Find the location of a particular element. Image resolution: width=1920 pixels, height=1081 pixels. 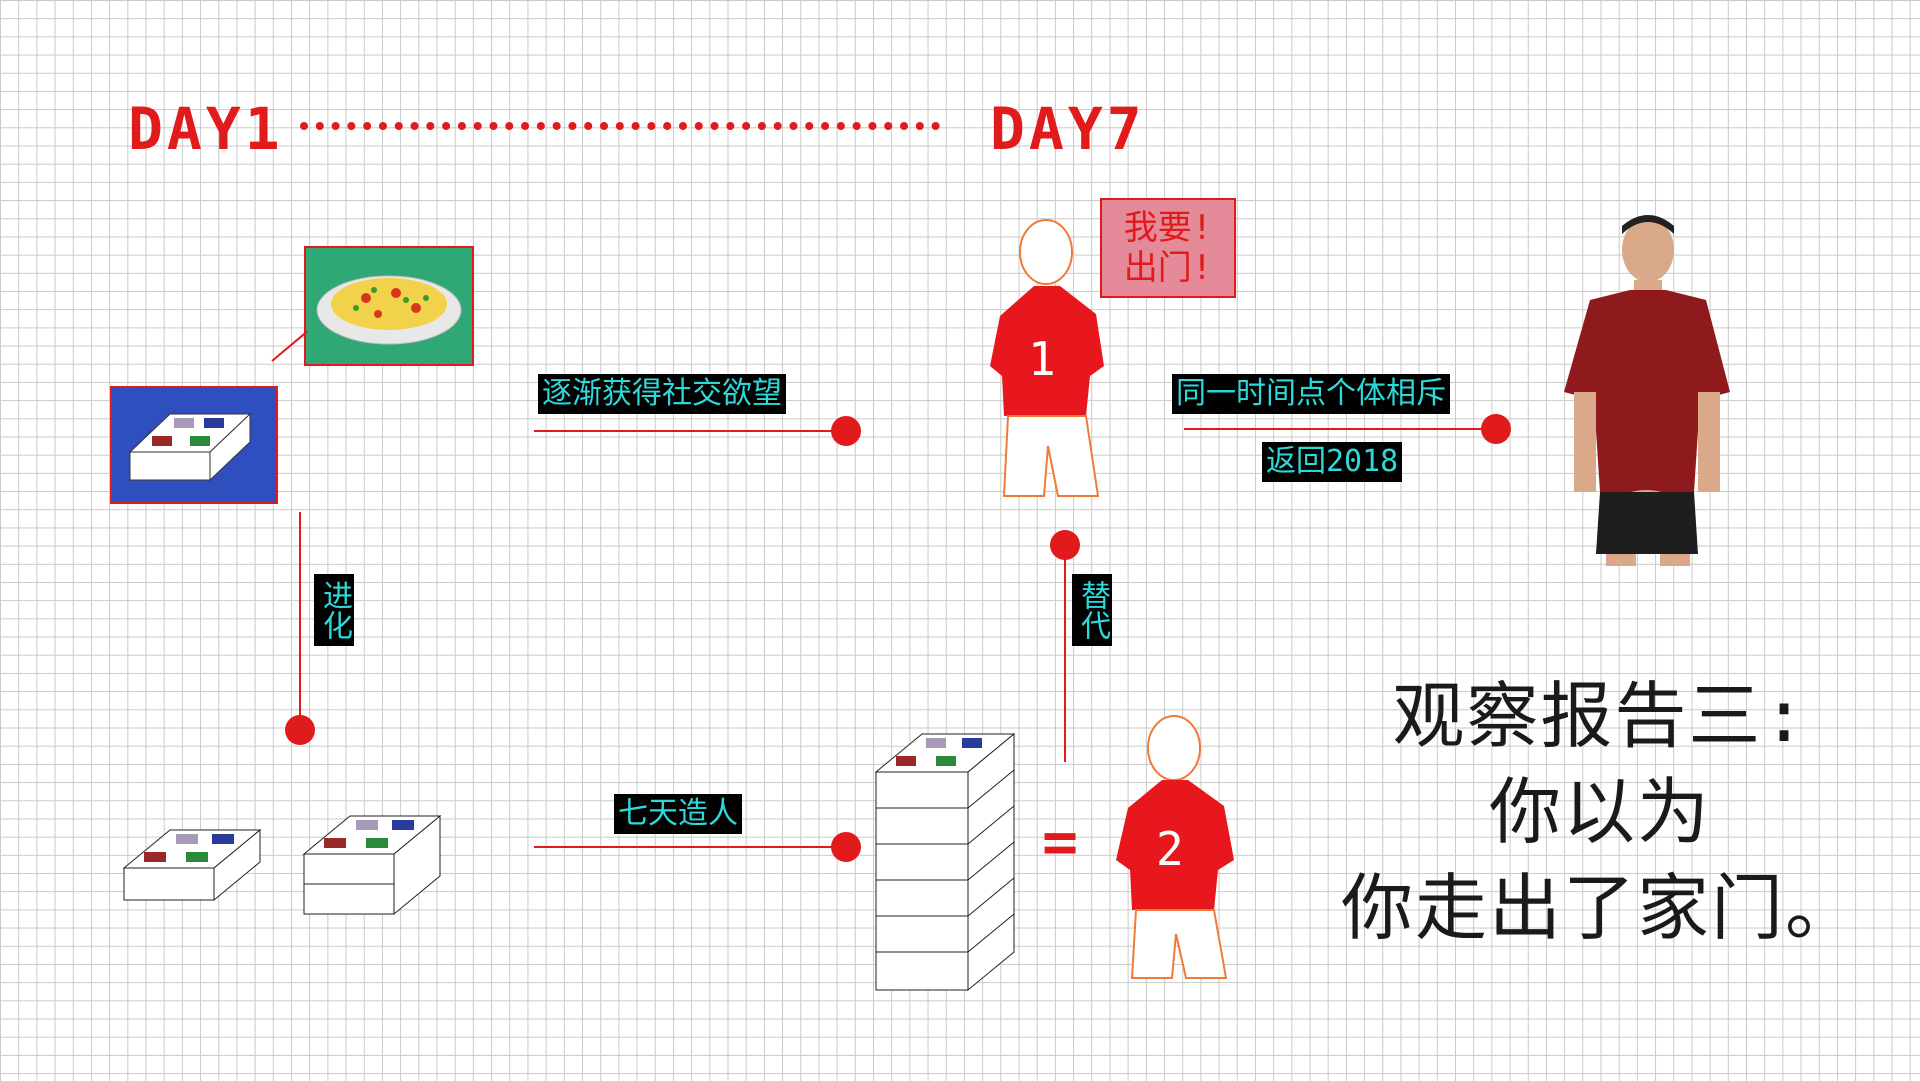

unique-time-label: 同一时间点个体相斥 is located at coordinates (1311, 394).